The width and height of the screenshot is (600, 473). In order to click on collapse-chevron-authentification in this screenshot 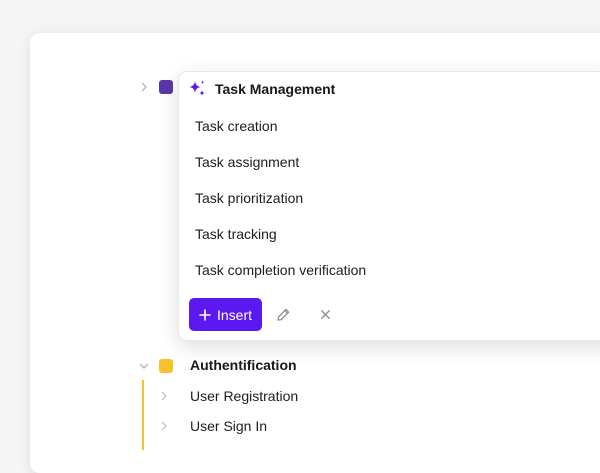, I will do `click(144, 366)`.